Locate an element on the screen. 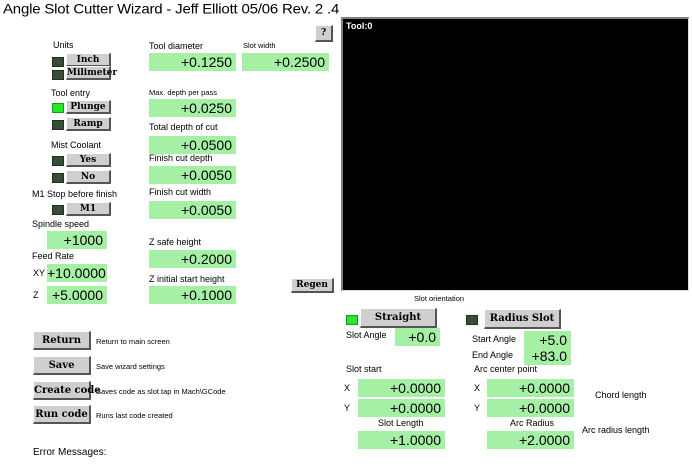  slot-start-y-field: +0.0000 is located at coordinates (401, 408).